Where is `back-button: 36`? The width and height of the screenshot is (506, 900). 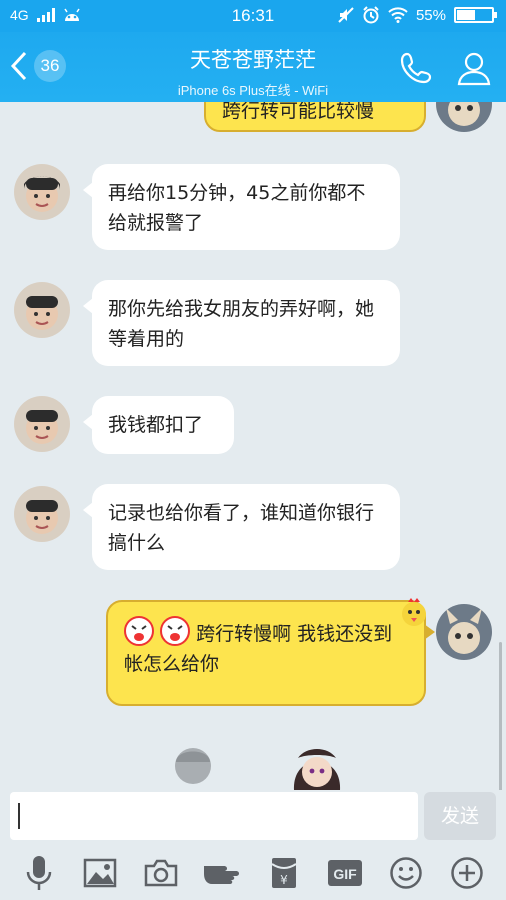
back-button: 36 is located at coordinates (38, 66).